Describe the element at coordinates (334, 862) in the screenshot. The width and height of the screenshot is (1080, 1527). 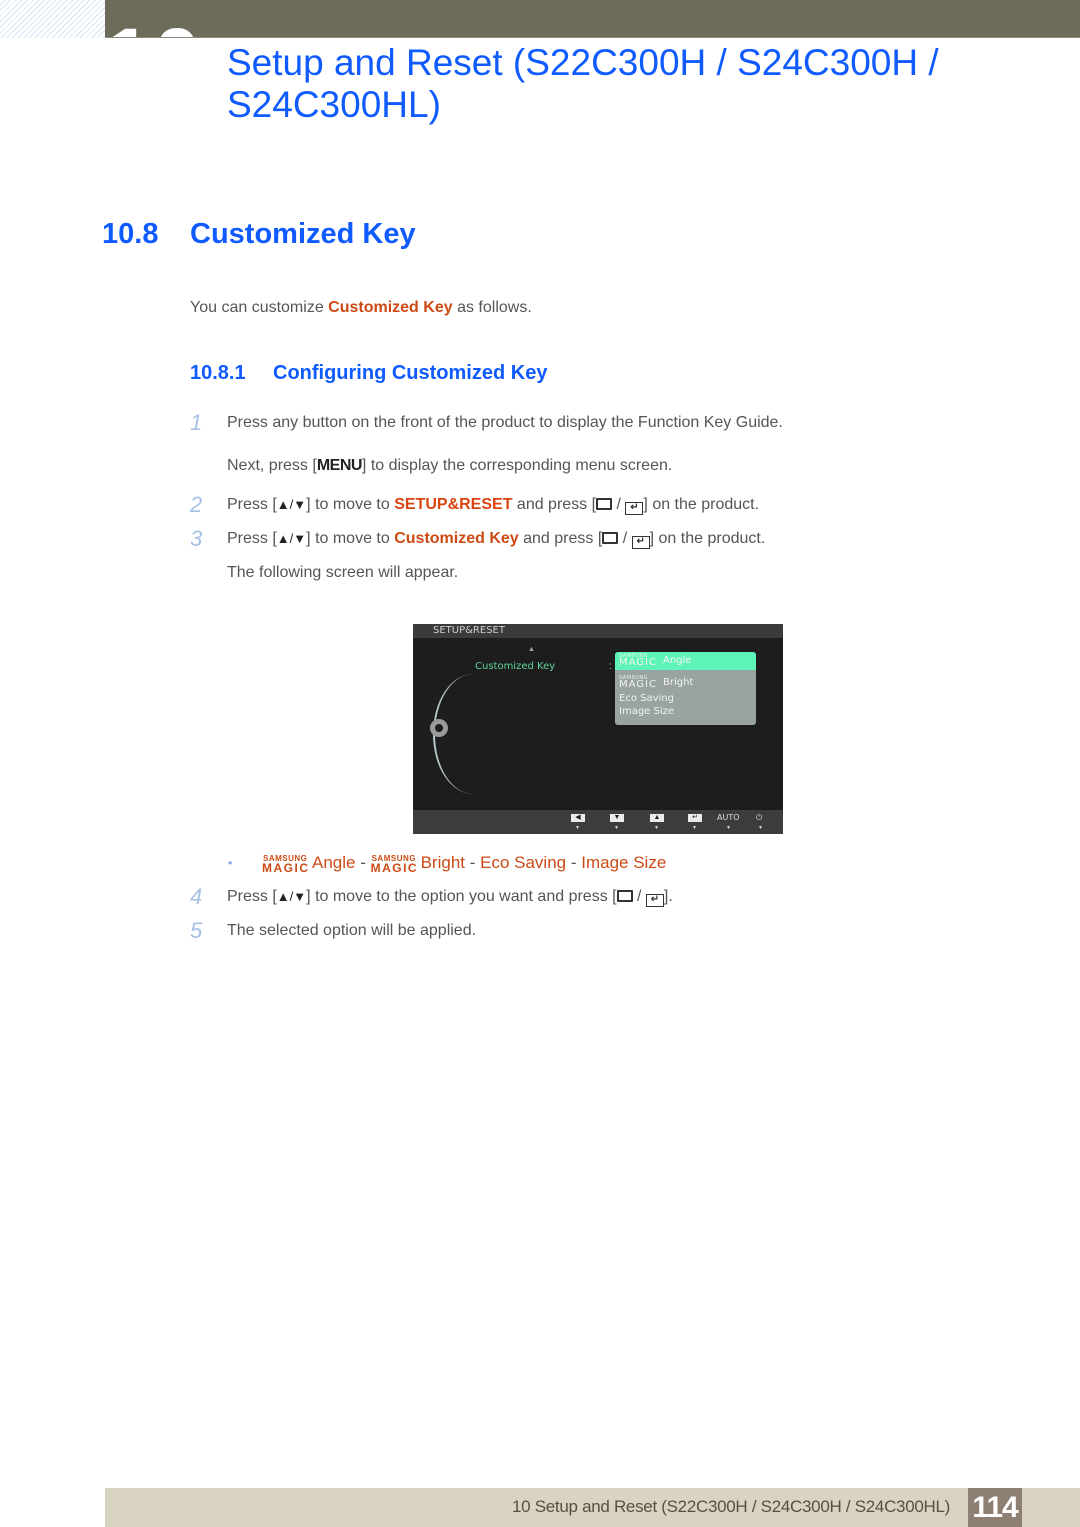
I see `option-angle: Angle` at that location.